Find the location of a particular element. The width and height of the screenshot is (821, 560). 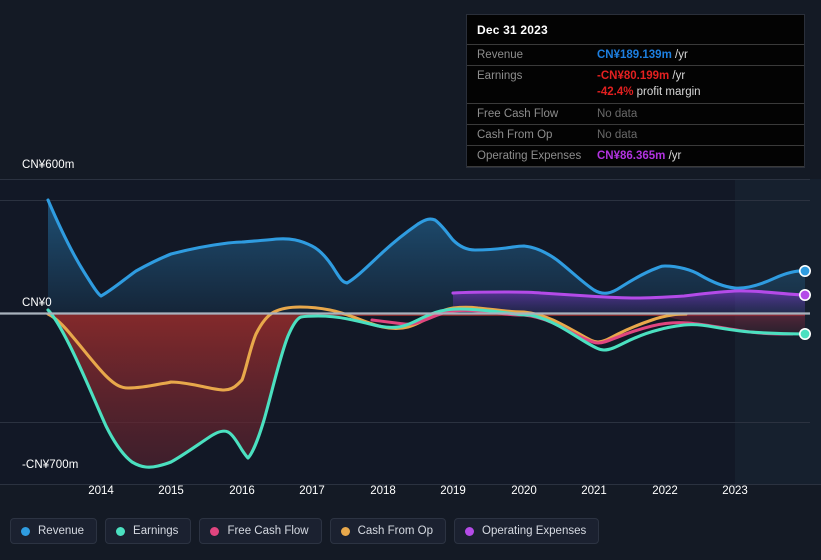

tooltip-amount: CN¥86.365m is located at coordinates (631, 156).